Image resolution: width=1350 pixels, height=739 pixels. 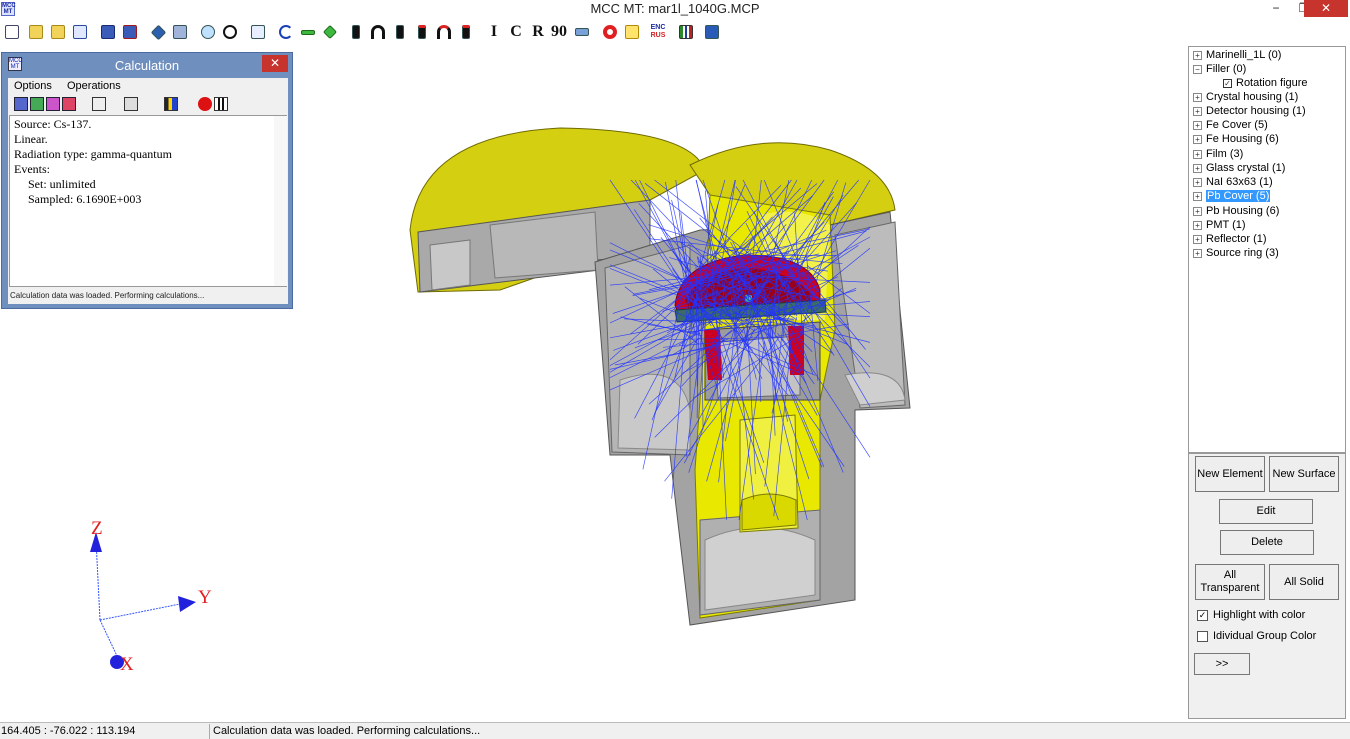 I want to click on checkmark-icon: ✓, so click(x=1202, y=615).